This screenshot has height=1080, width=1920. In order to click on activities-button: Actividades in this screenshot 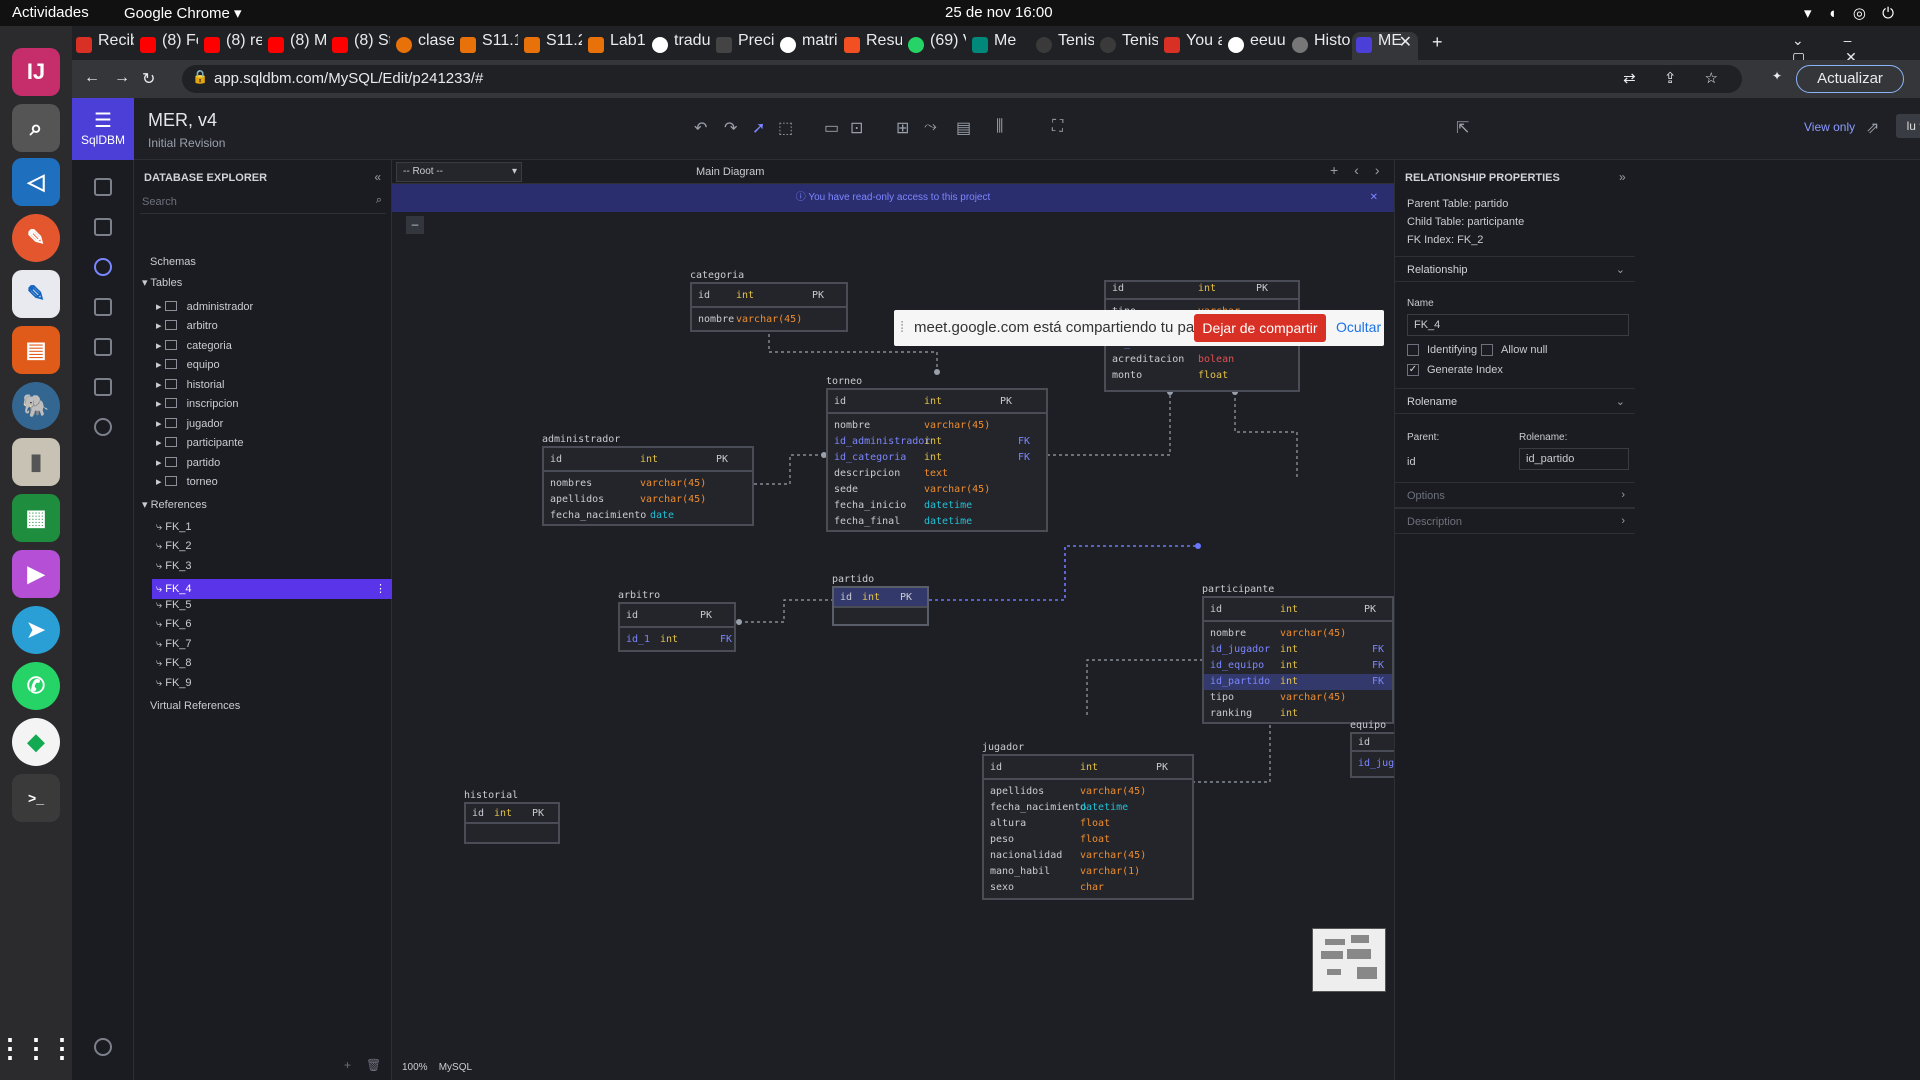, I will do `click(50, 12)`.